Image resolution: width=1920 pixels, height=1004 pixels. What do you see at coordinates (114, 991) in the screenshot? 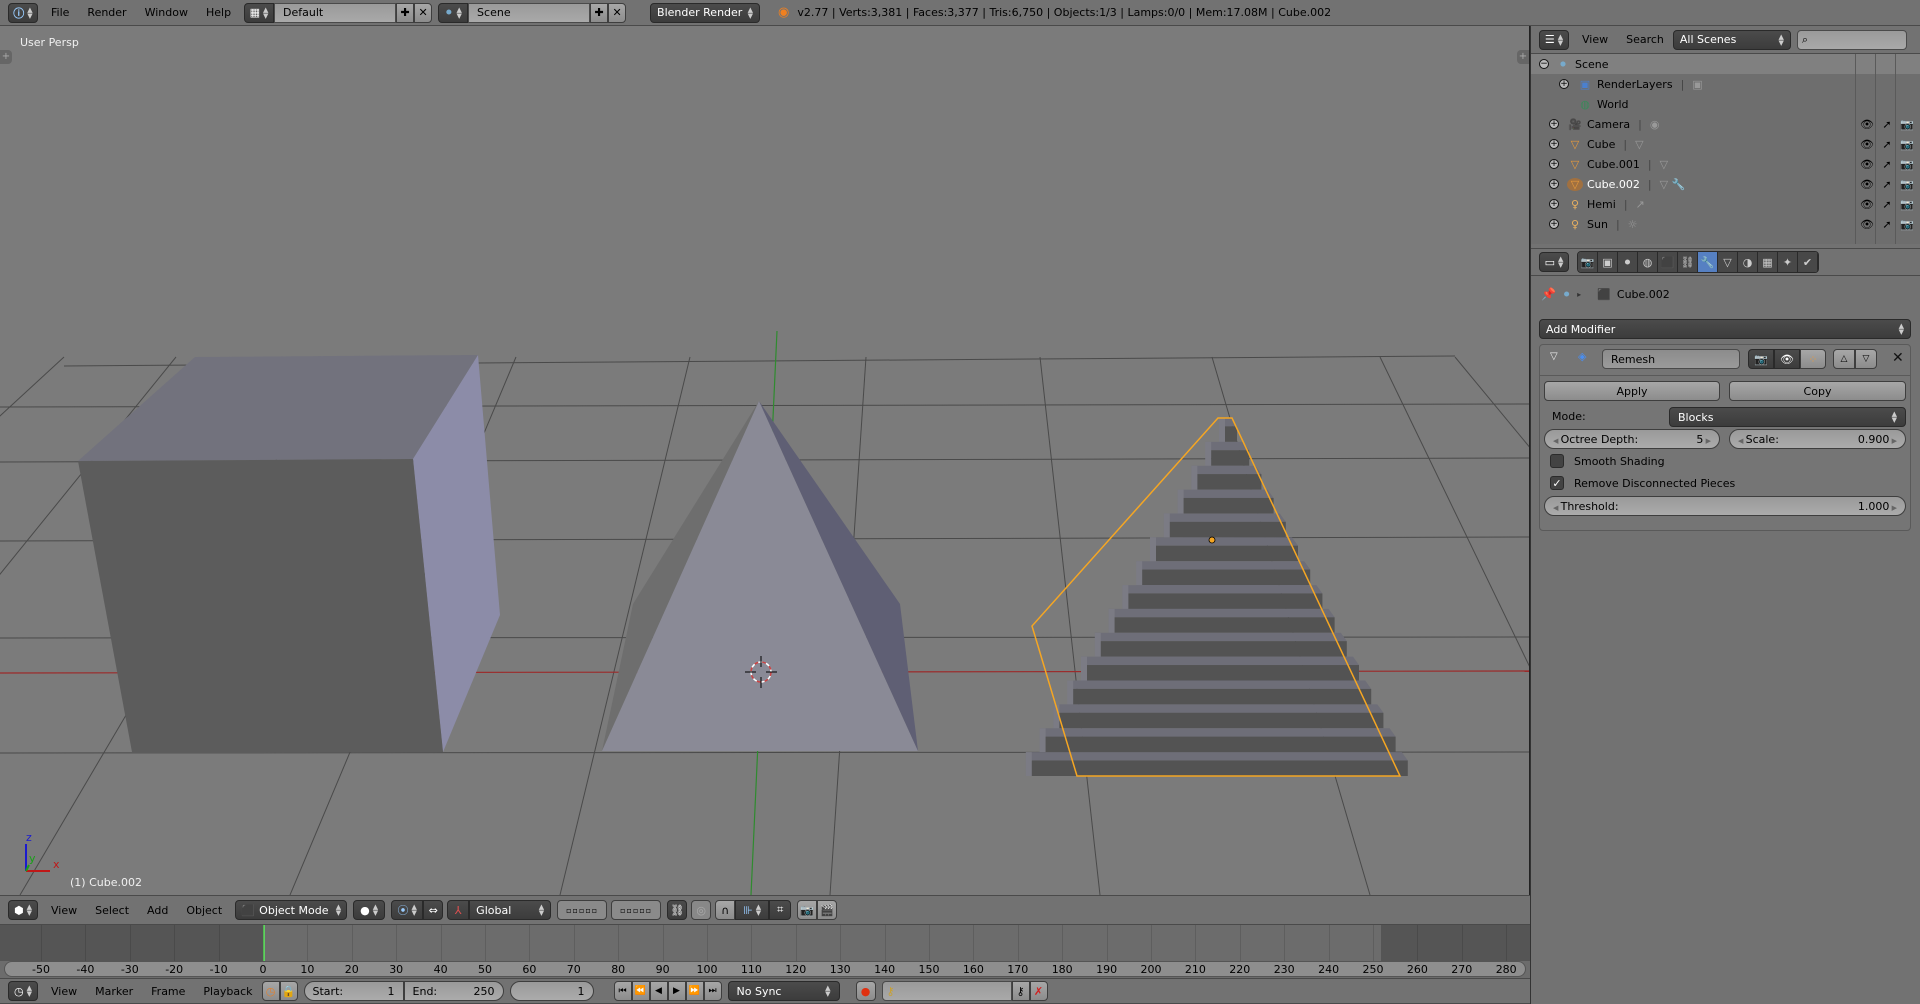
I see `timeline-menu-marker: Marker` at bounding box center [114, 991].